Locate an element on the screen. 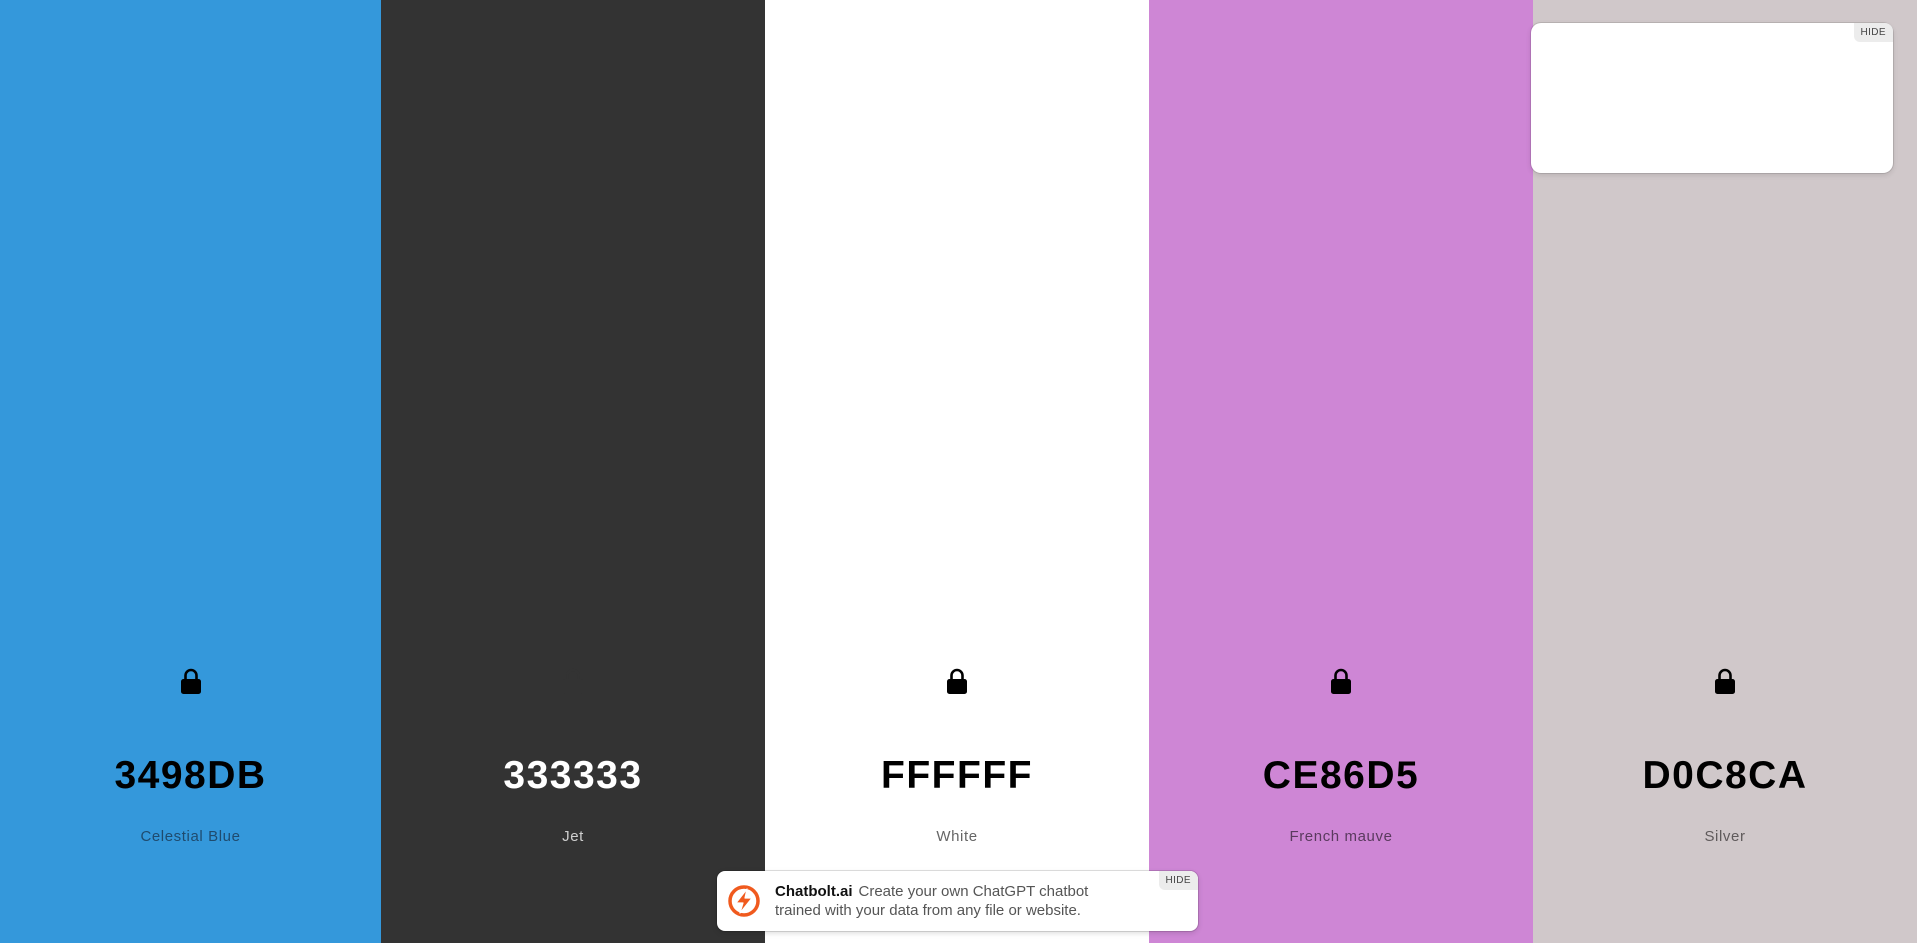  color-name: Celestial Blue is located at coordinates (190, 836).